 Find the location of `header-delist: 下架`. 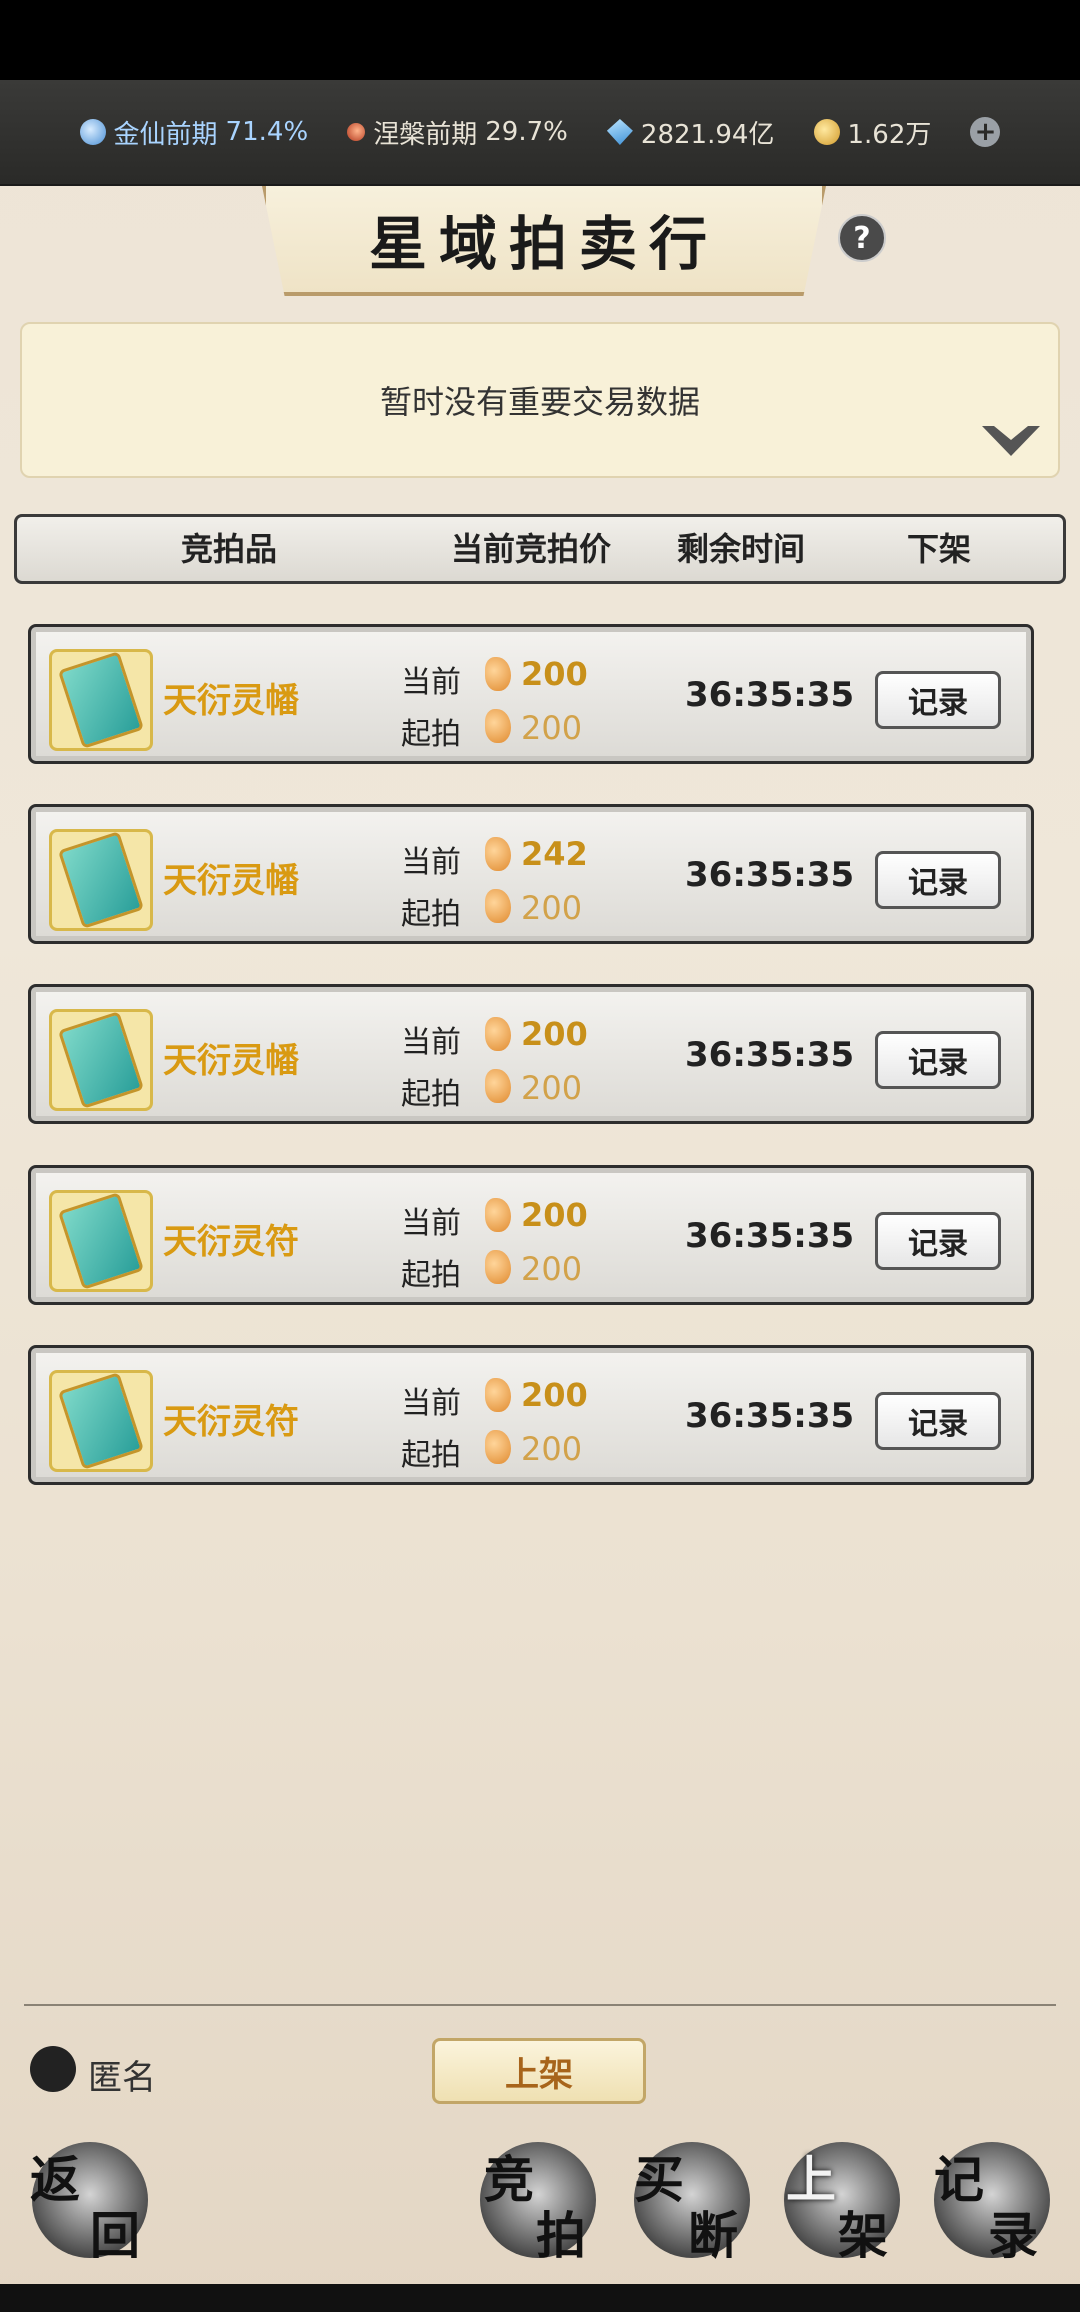

header-delist: 下架 is located at coordinates (939, 549).